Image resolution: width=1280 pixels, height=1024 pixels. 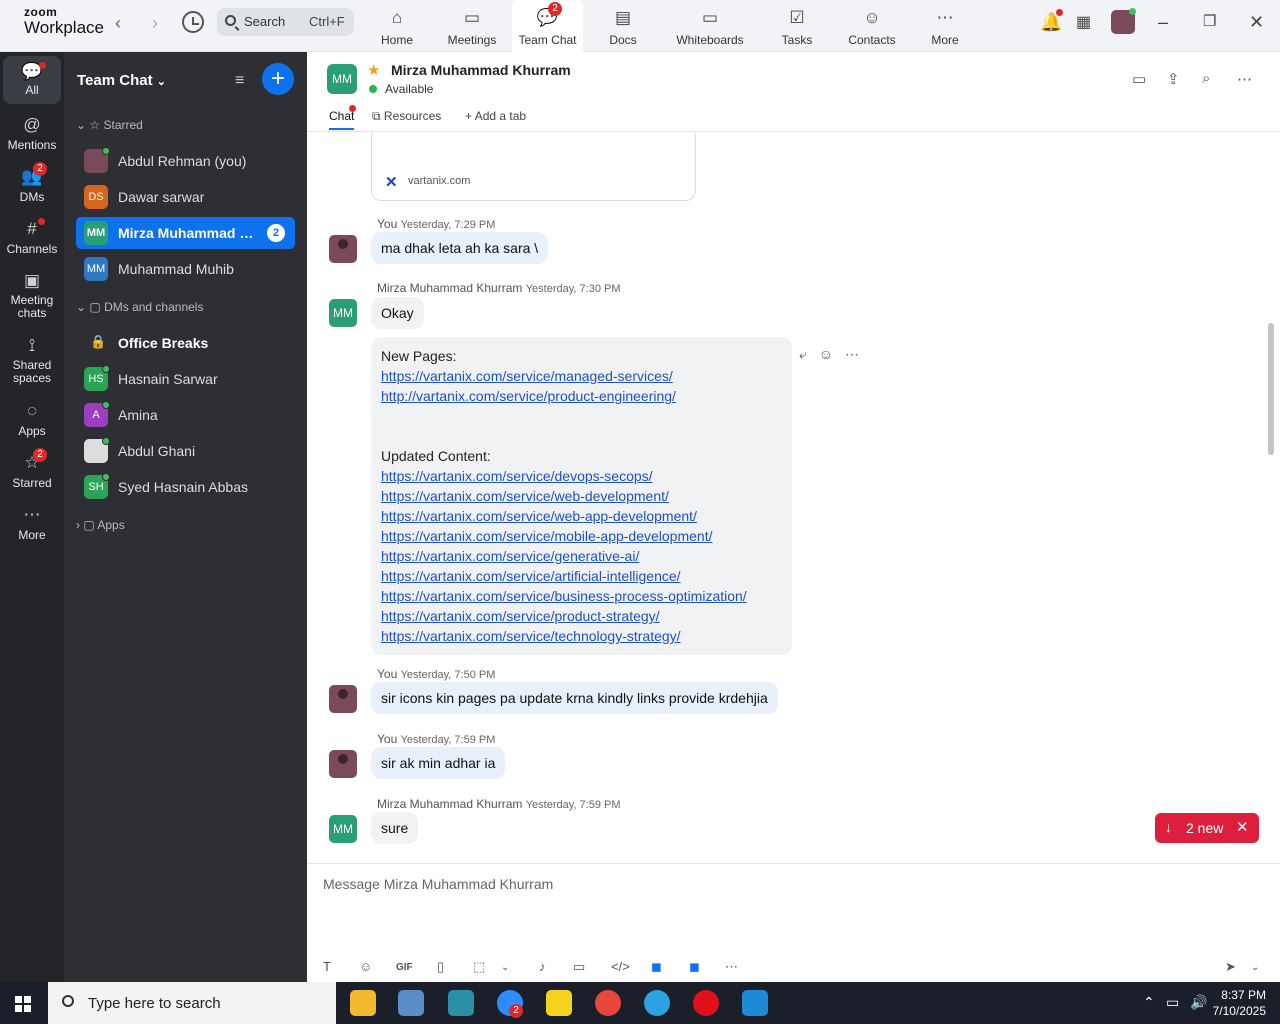 I want to click on leftnav-more: ⋯ More, so click(x=32, y=523).